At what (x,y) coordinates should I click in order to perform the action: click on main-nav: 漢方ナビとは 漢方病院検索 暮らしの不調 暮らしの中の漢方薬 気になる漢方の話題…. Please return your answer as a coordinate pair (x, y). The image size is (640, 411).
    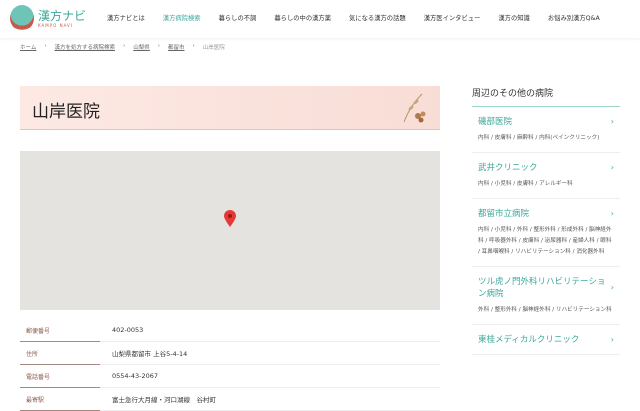
    Looking at the image, I should click on (362, 17).